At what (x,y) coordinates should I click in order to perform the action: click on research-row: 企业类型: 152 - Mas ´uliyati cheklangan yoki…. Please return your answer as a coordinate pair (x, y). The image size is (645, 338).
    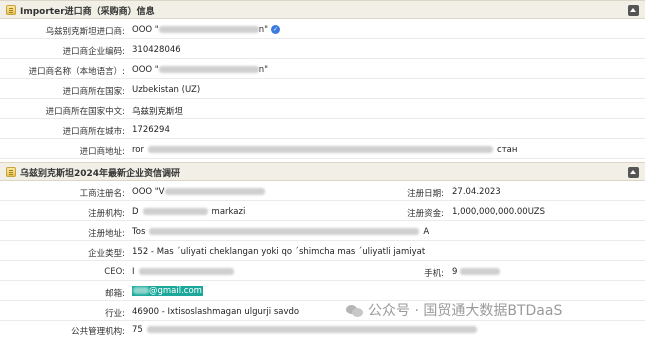
    Looking at the image, I should click on (322, 251).